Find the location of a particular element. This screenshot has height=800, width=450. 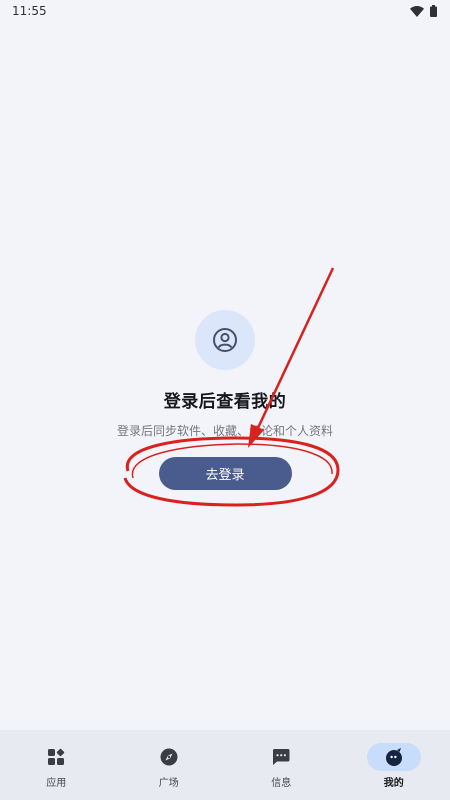

account-circle-icon is located at coordinates (225, 340).